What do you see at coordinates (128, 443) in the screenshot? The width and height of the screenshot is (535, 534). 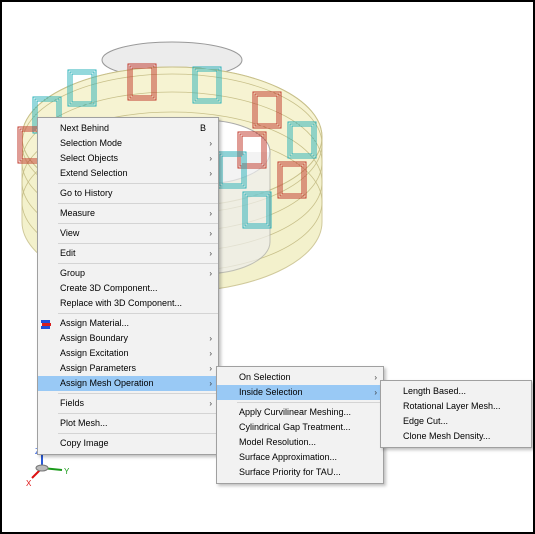 I see `menu-item-copy-image: Copy Image` at bounding box center [128, 443].